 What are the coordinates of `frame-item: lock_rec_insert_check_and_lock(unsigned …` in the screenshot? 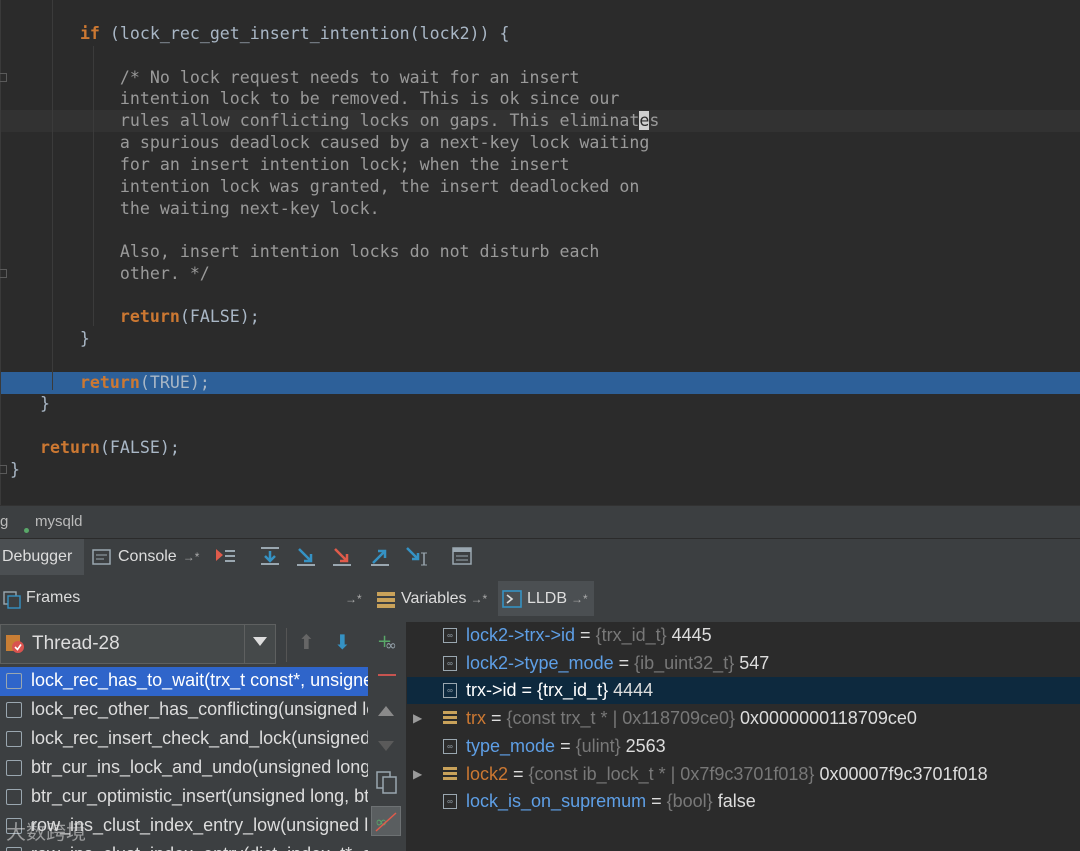 It's located at (184, 739).